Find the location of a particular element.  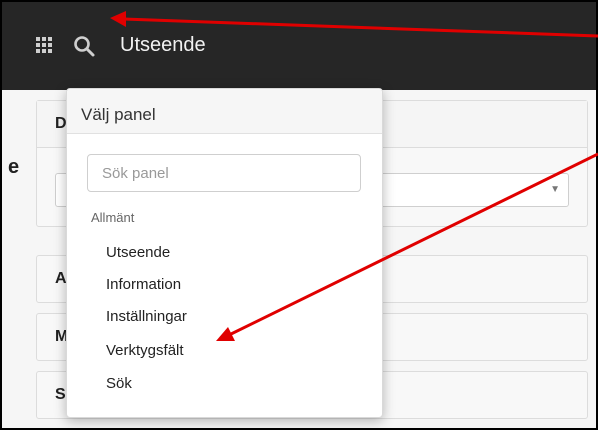

dropdown-header: Välj panel is located at coordinates (224, 111).